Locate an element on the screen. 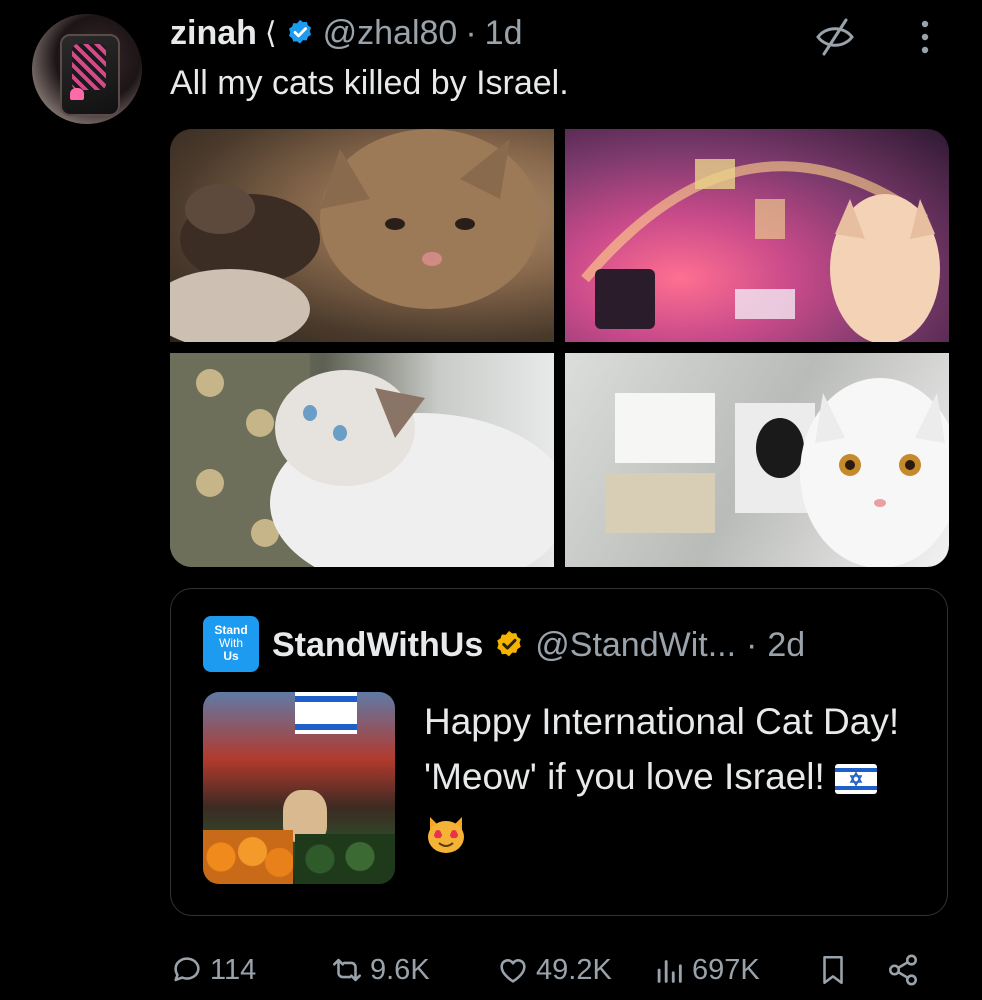 This screenshot has height=1000, width=982. repost-button: 9.6K is located at coordinates (380, 970).